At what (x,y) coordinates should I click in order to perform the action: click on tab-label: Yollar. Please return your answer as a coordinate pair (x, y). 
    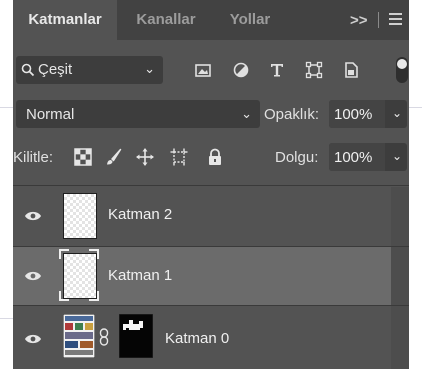
    Looking at the image, I should click on (250, 19).